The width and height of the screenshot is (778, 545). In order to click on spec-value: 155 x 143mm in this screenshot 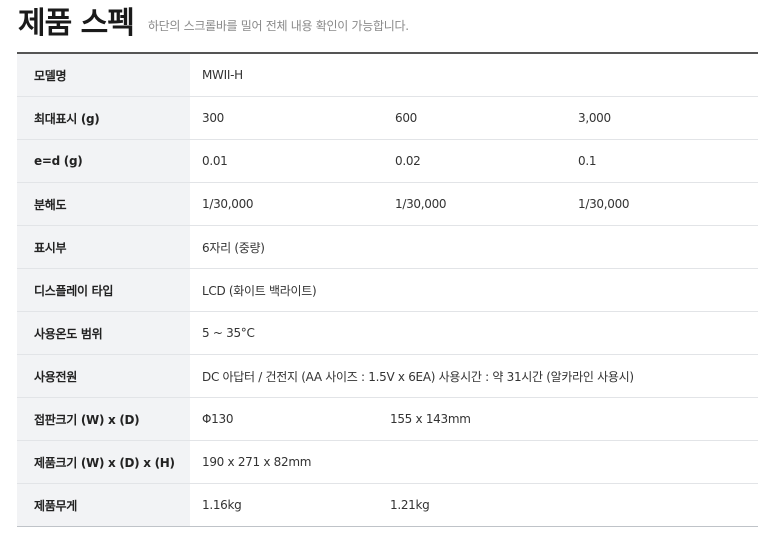, I will do `click(430, 419)`.